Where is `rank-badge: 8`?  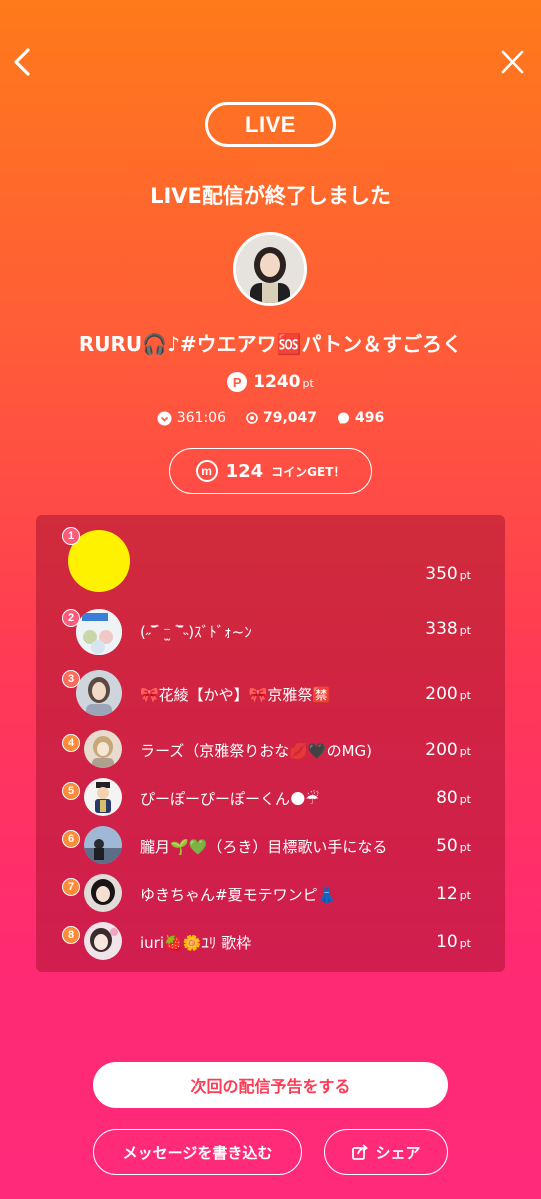 rank-badge: 8 is located at coordinates (71, 935).